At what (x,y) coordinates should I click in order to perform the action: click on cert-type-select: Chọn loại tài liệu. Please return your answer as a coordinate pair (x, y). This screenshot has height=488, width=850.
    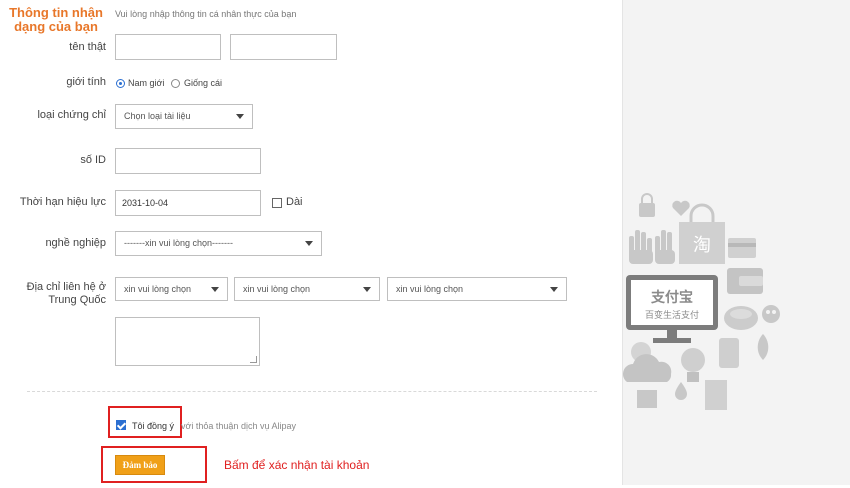
    Looking at the image, I should click on (184, 116).